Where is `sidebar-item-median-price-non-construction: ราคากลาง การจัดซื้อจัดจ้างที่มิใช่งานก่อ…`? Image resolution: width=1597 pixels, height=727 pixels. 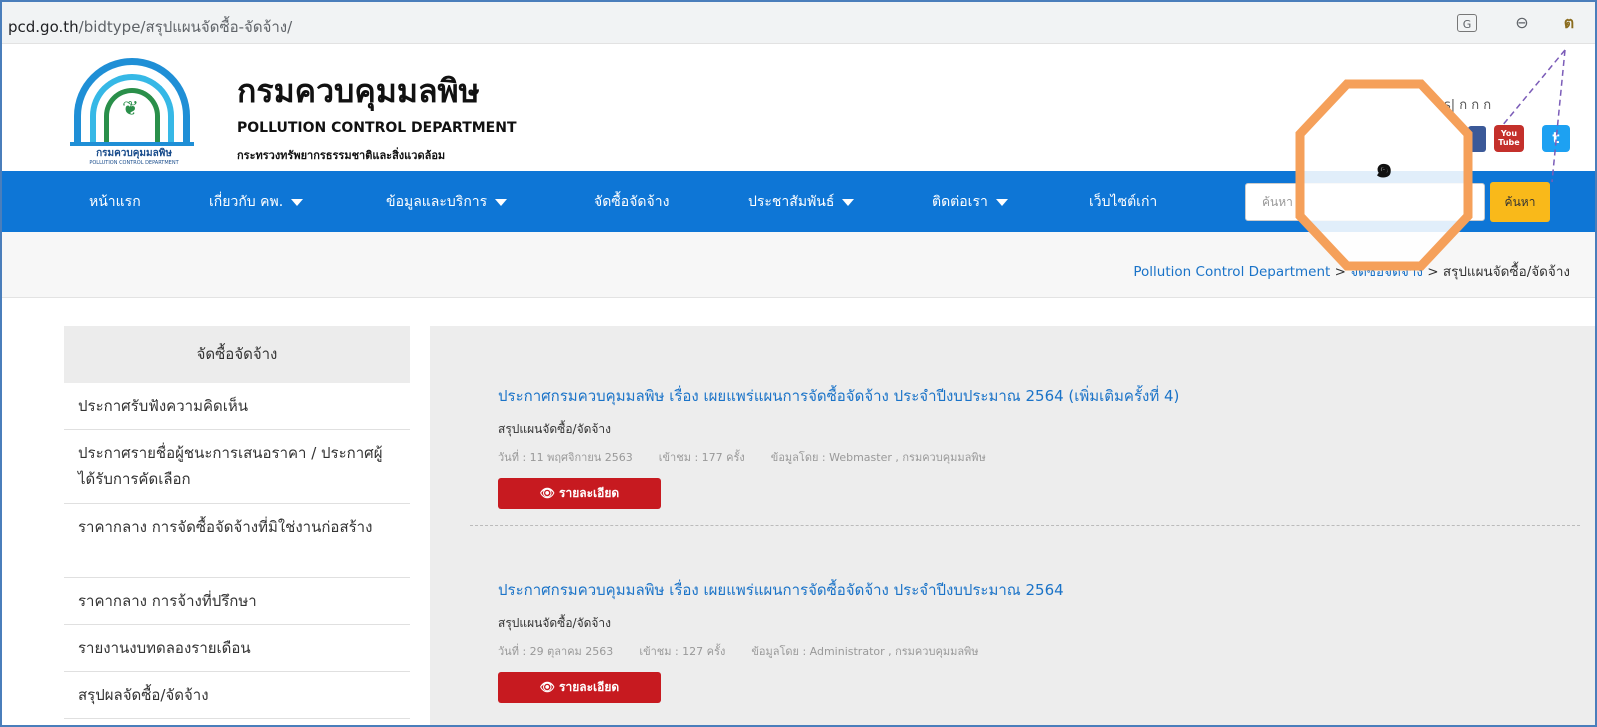
sidebar-item-median-price-non-construction: ราคากลาง การจัดซื้อจัดจ้างที่มิใช่งานก่อ… is located at coordinates (237, 541).